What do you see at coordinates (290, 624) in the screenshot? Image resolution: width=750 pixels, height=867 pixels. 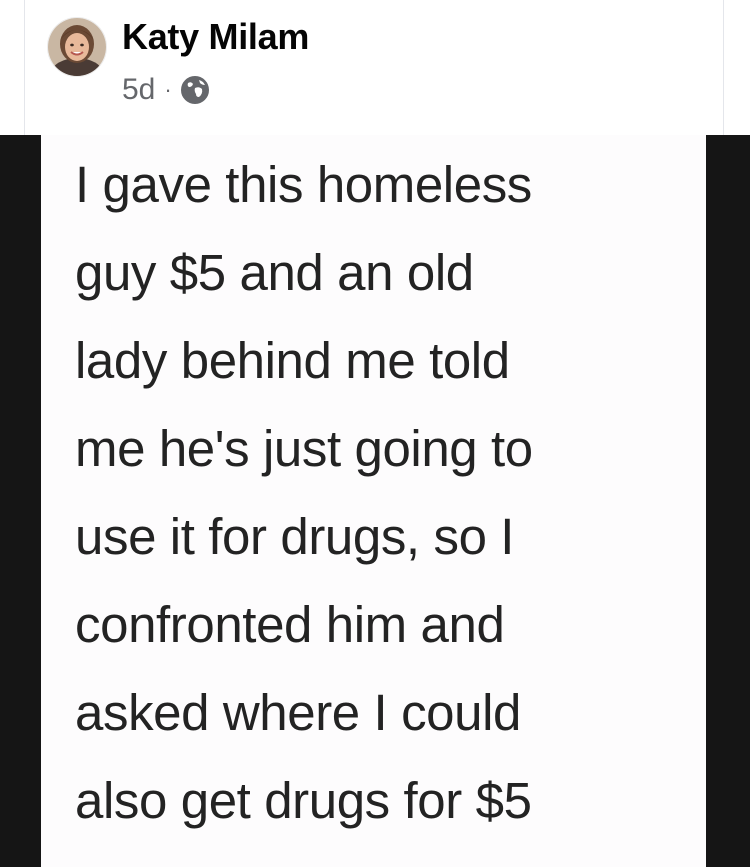 I see `meme-line: confronted him and` at bounding box center [290, 624].